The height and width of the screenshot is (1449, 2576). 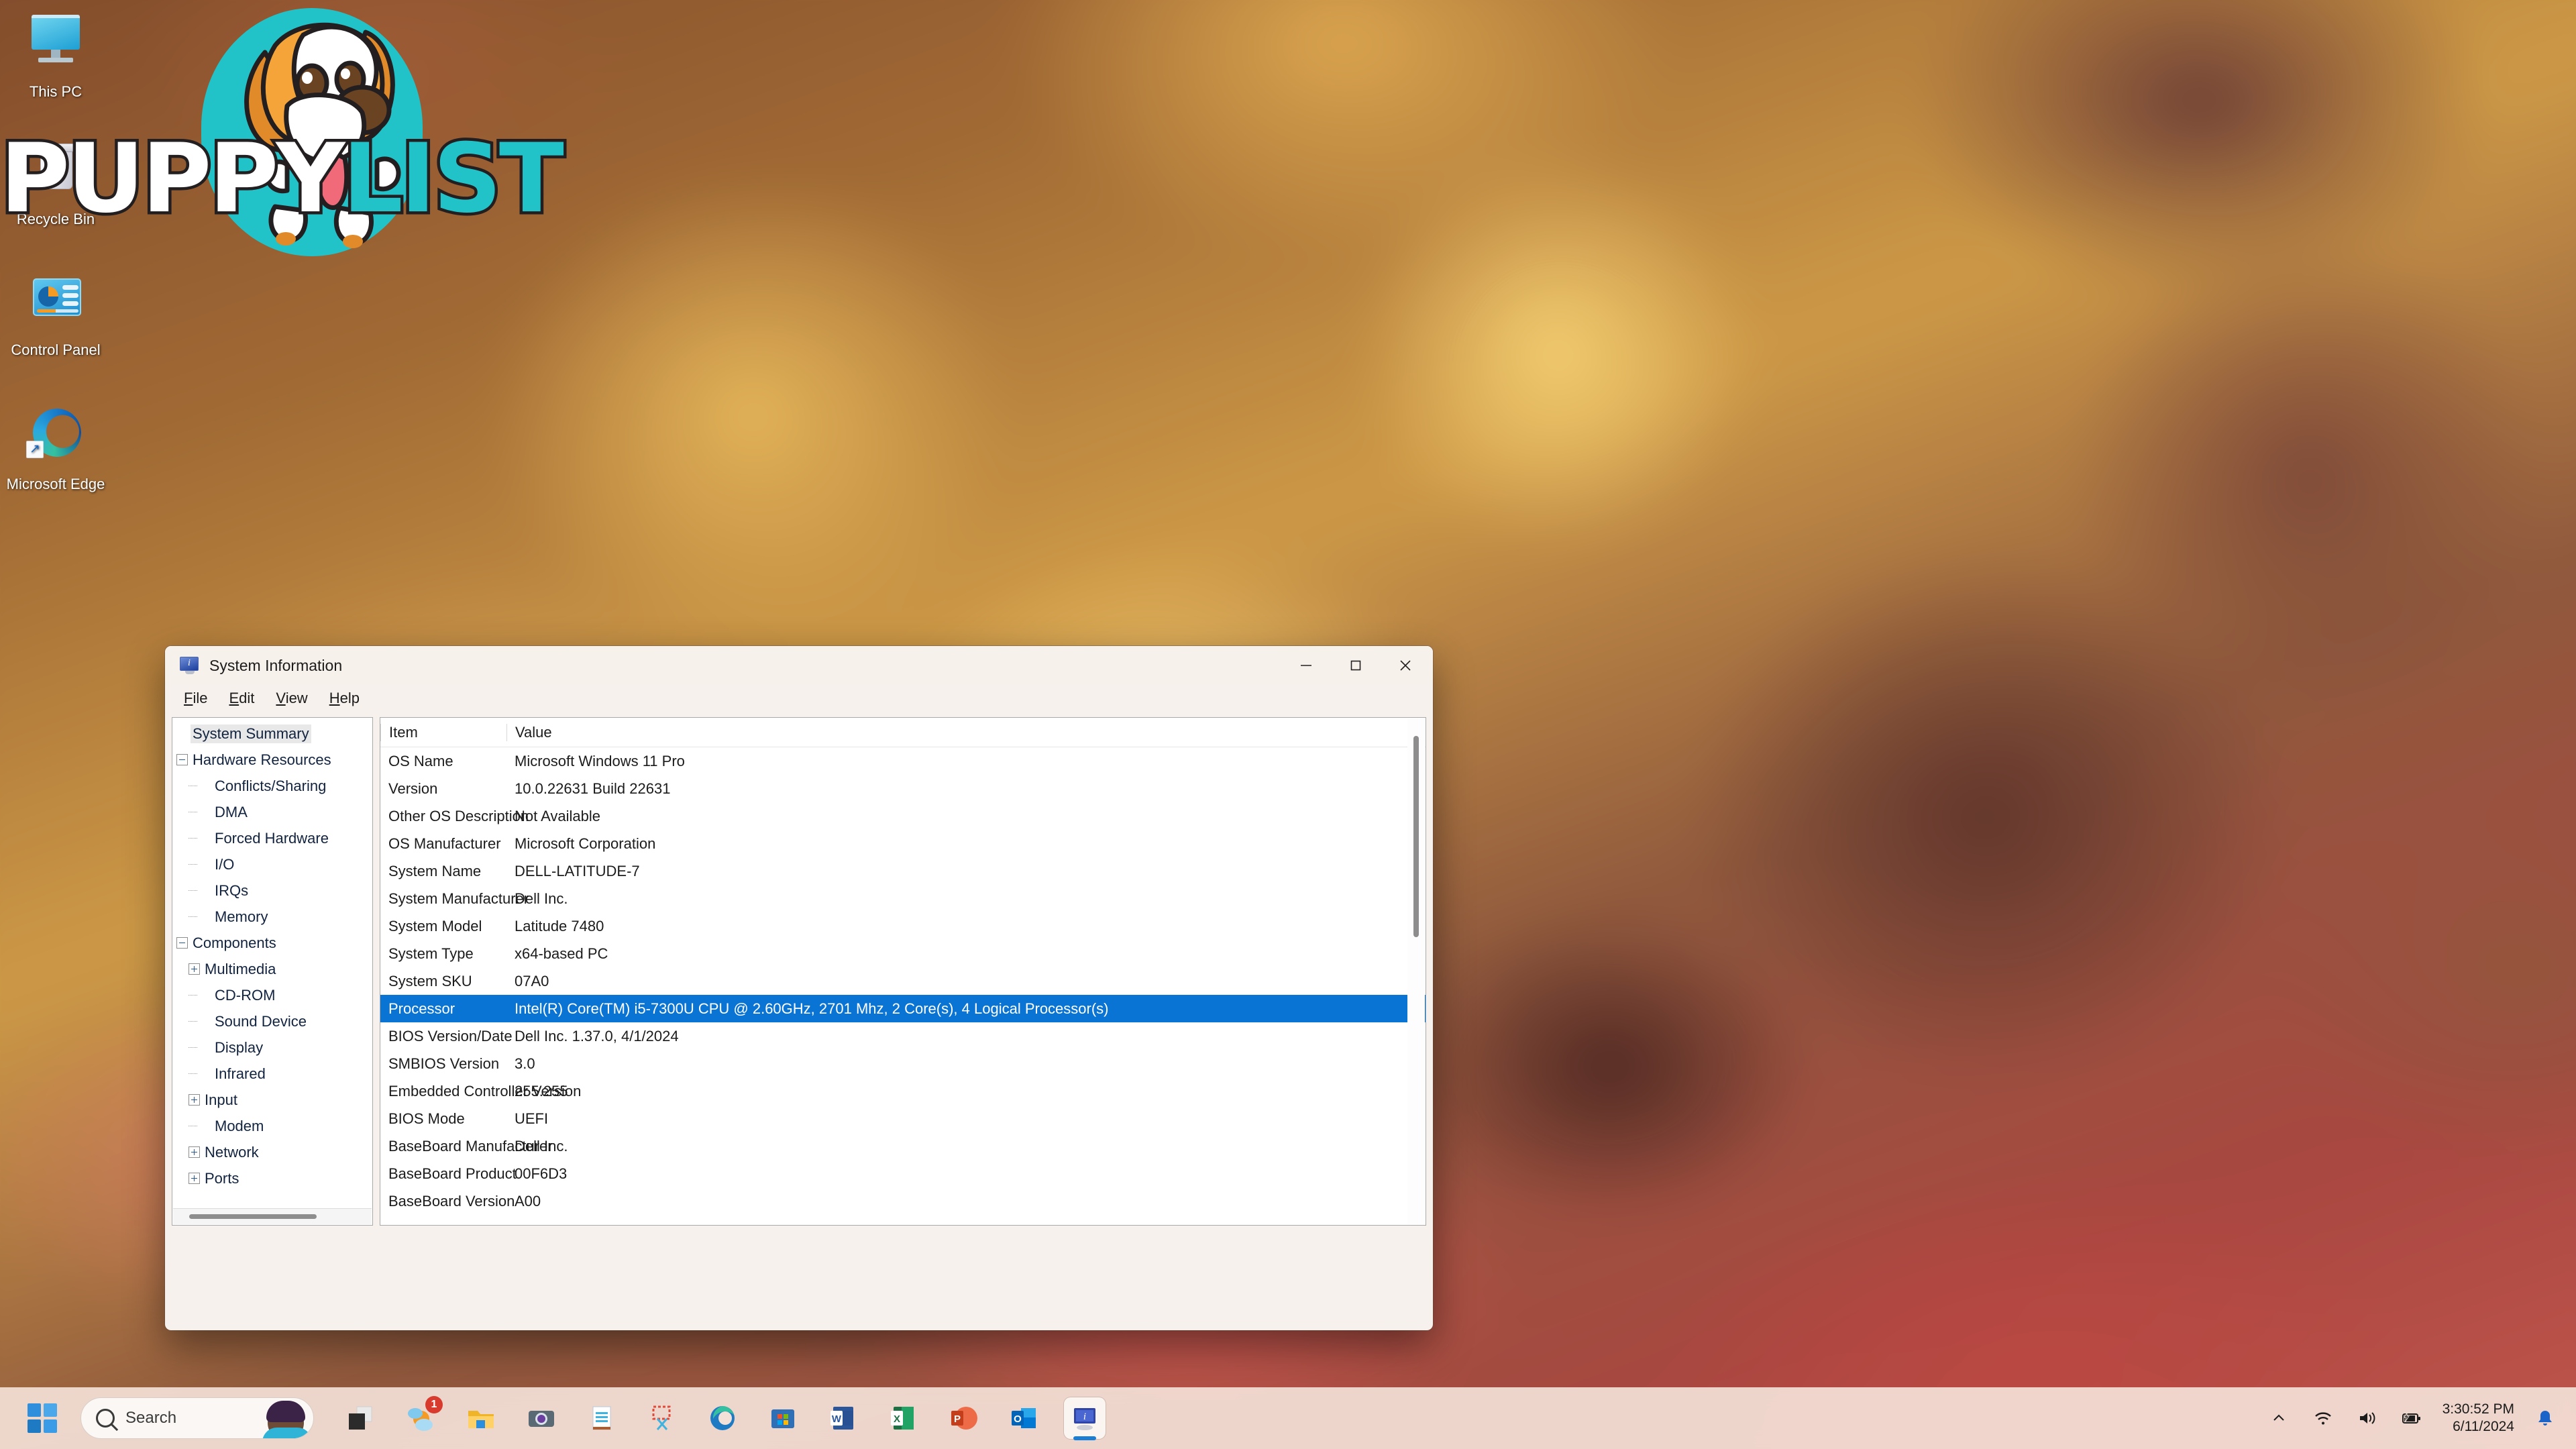 I want to click on table-row: BaseBoard Manufacturer Dell Inc., so click(x=903, y=1146).